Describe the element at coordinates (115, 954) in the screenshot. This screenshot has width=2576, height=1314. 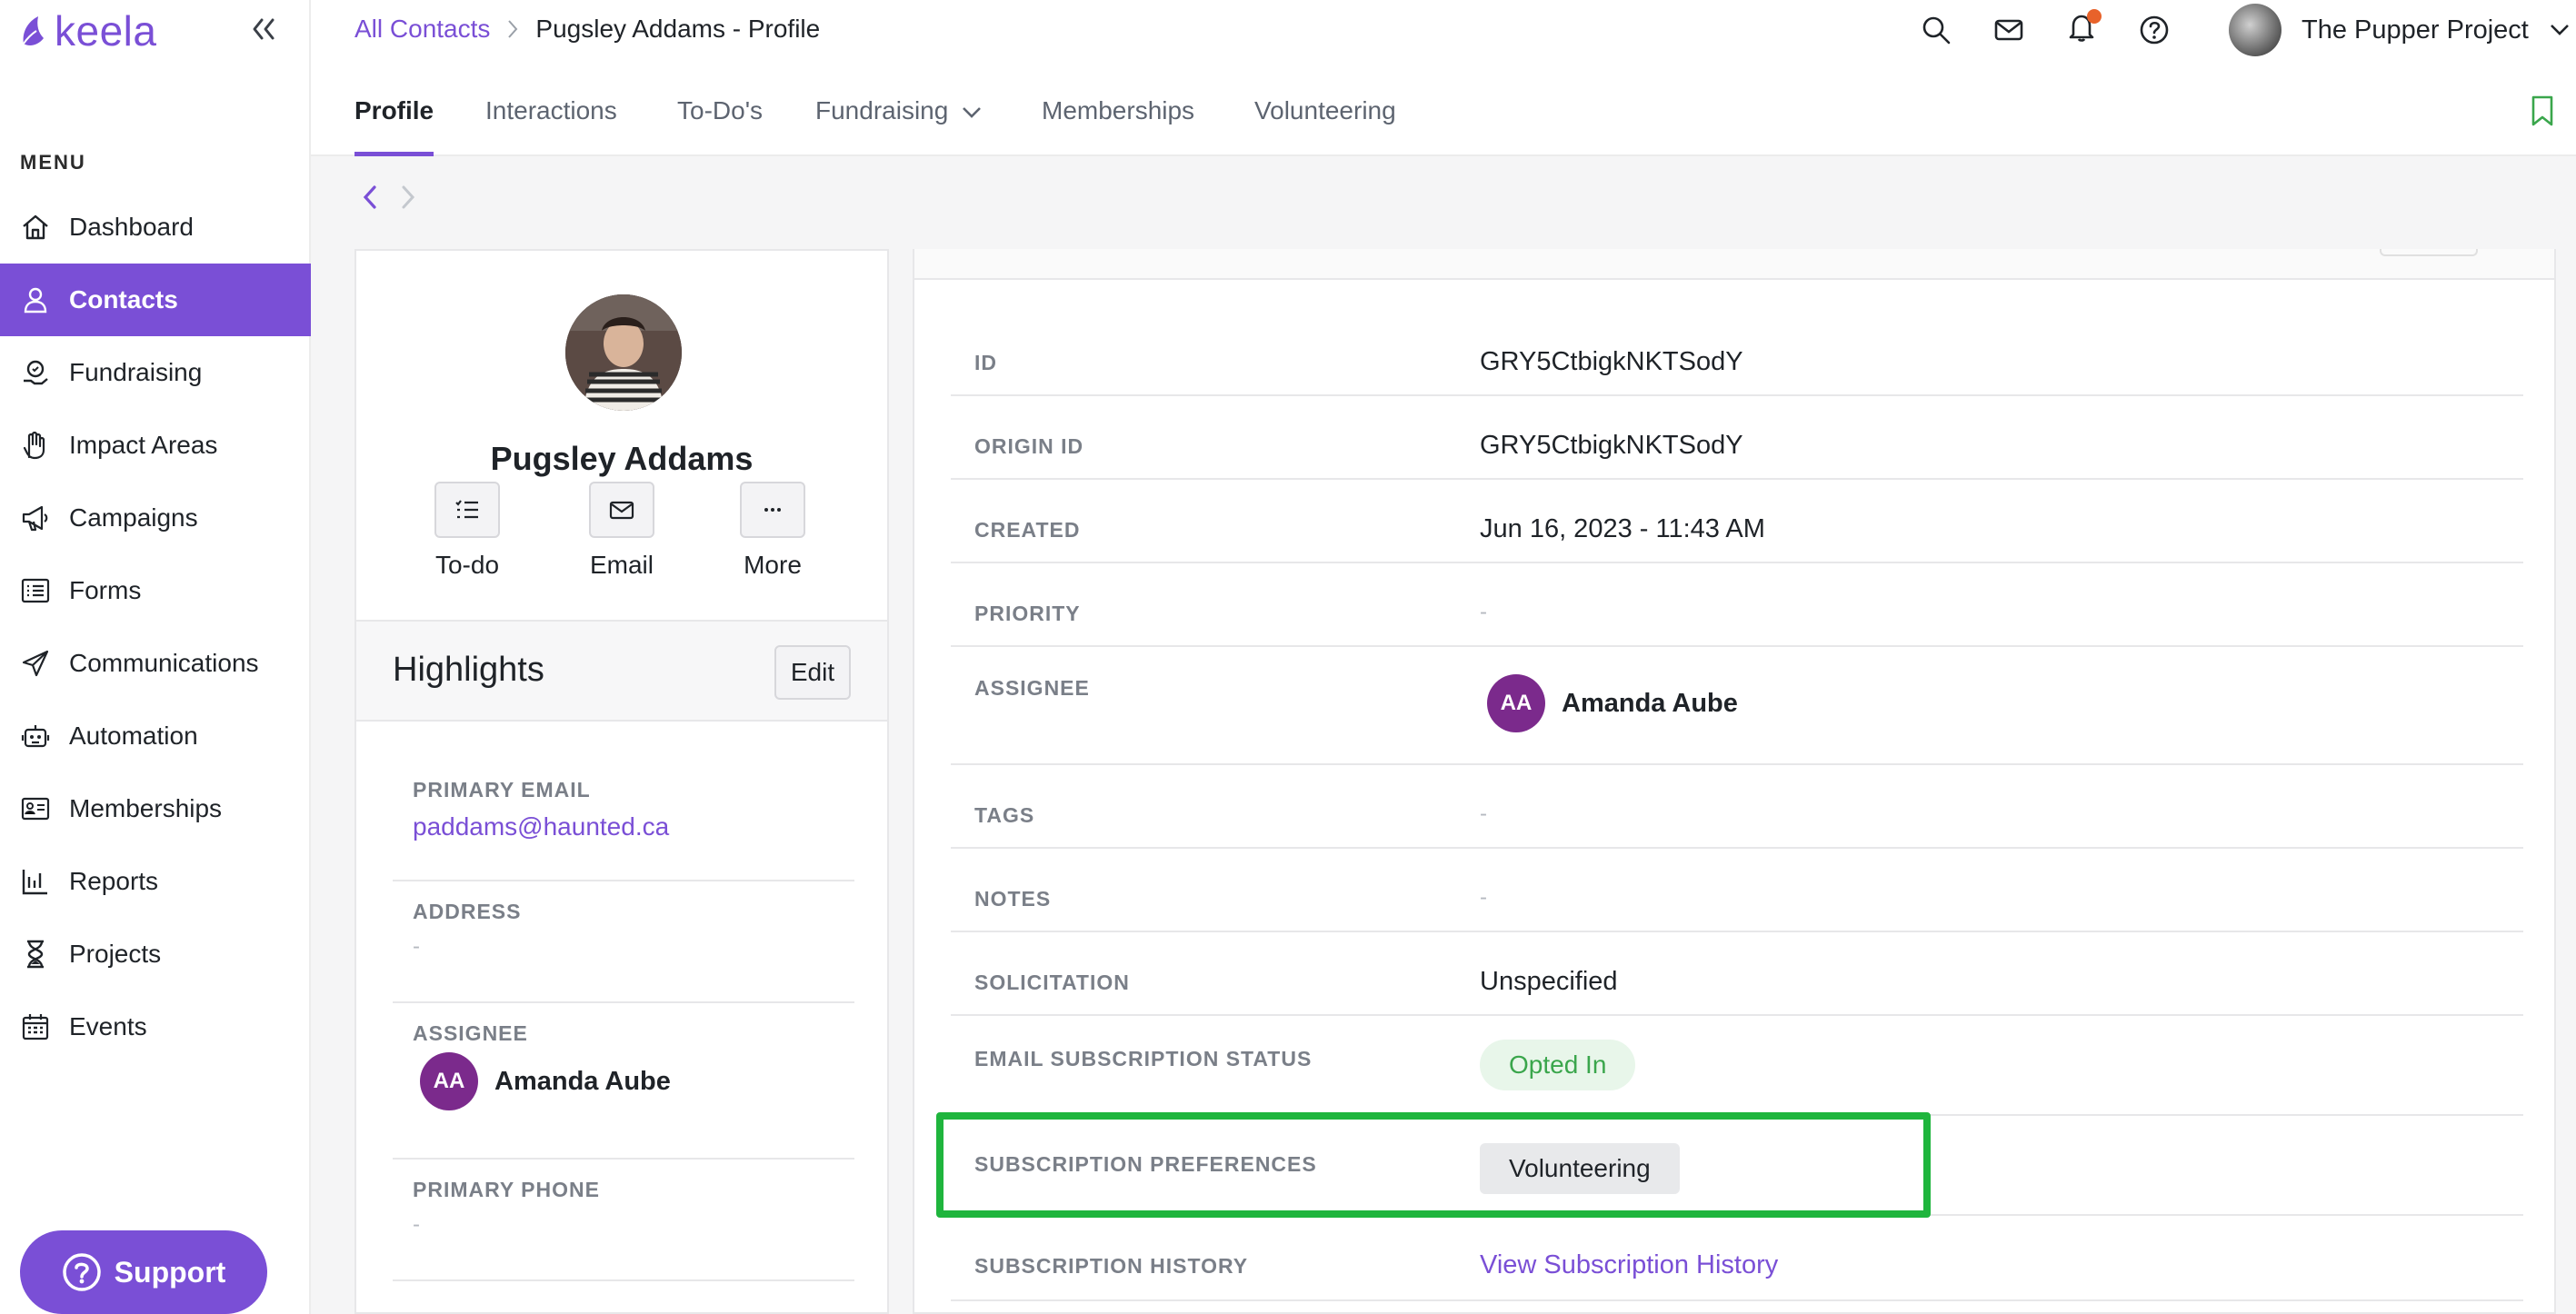
I see `sidebar-item-label: Projects` at that location.